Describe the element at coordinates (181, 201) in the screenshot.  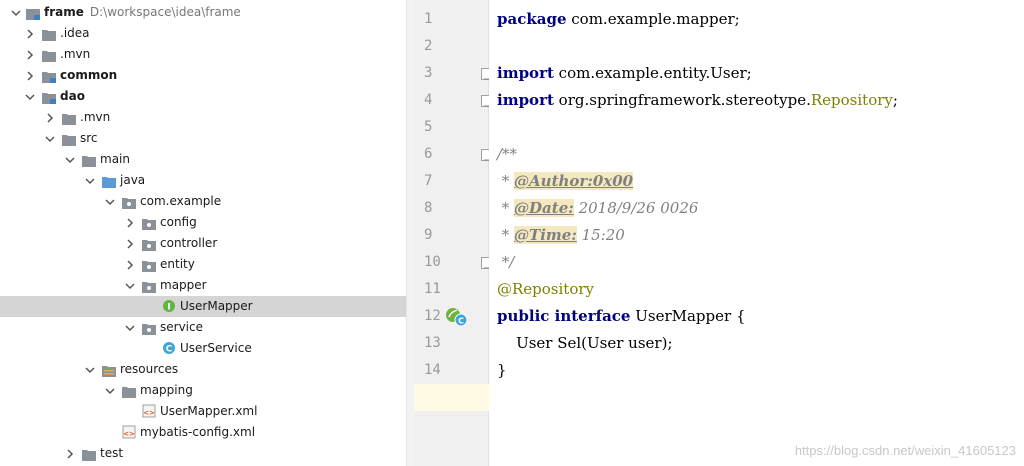
I see `tree-item-label: com.example` at that location.